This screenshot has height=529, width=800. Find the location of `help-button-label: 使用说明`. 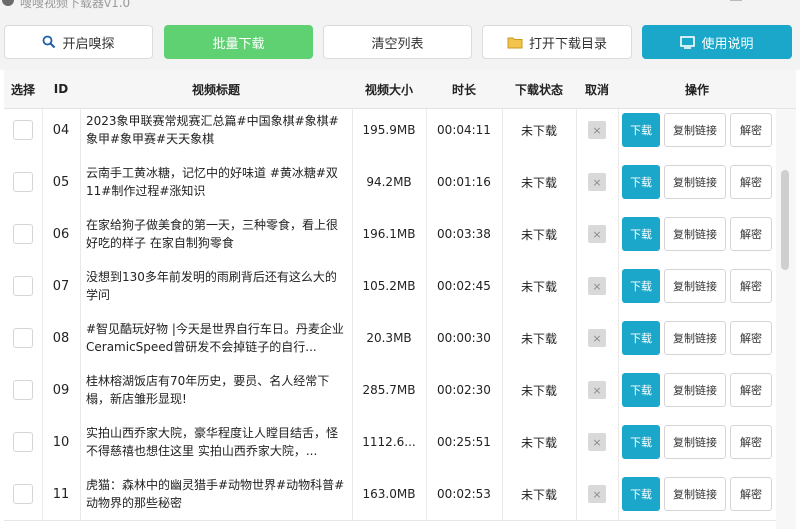

help-button-label: 使用说明 is located at coordinates (727, 44).